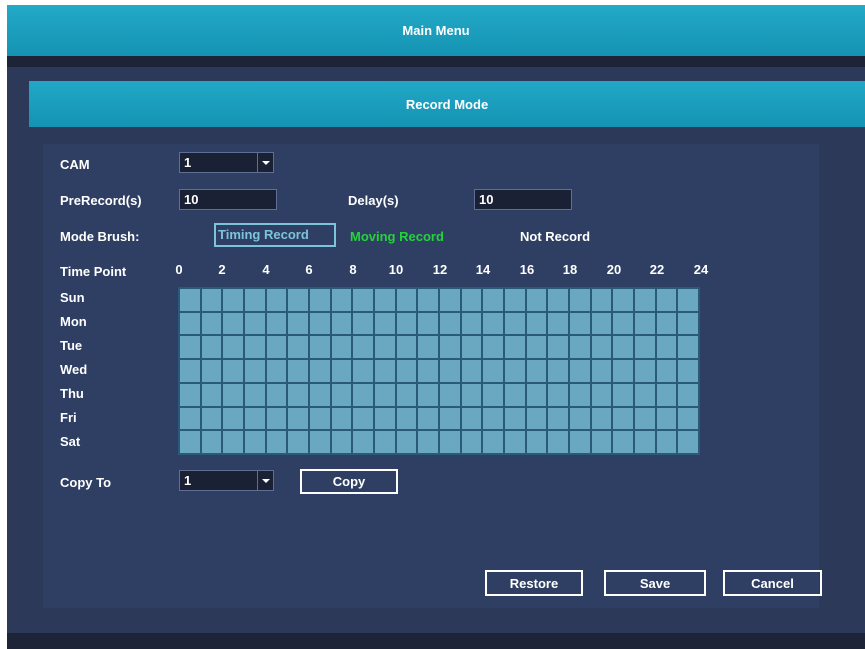 Image resolution: width=865 pixels, height=649 pixels. I want to click on chevron-down-icon, so click(265, 162).